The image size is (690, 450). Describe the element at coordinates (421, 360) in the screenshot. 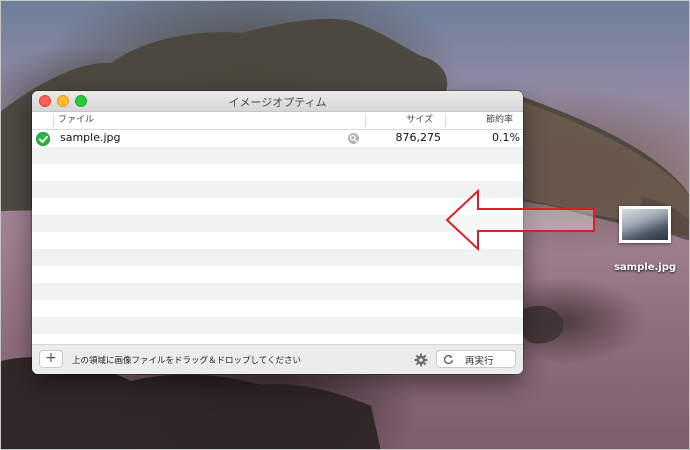

I see `gear-icon` at that location.